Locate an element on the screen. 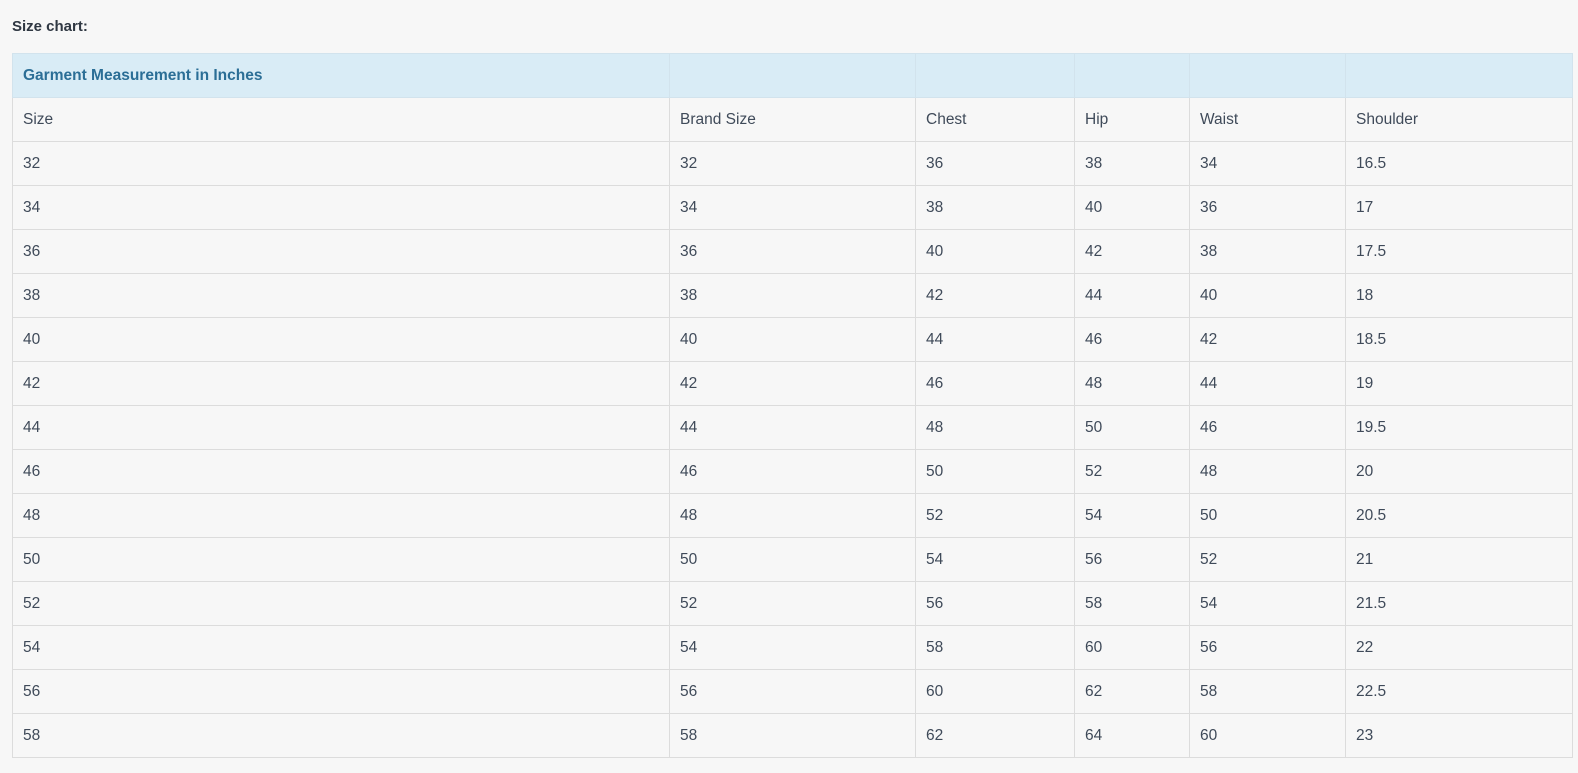 This screenshot has height=773, width=1578. cell-shoulder: 17.5 is located at coordinates (1459, 251).